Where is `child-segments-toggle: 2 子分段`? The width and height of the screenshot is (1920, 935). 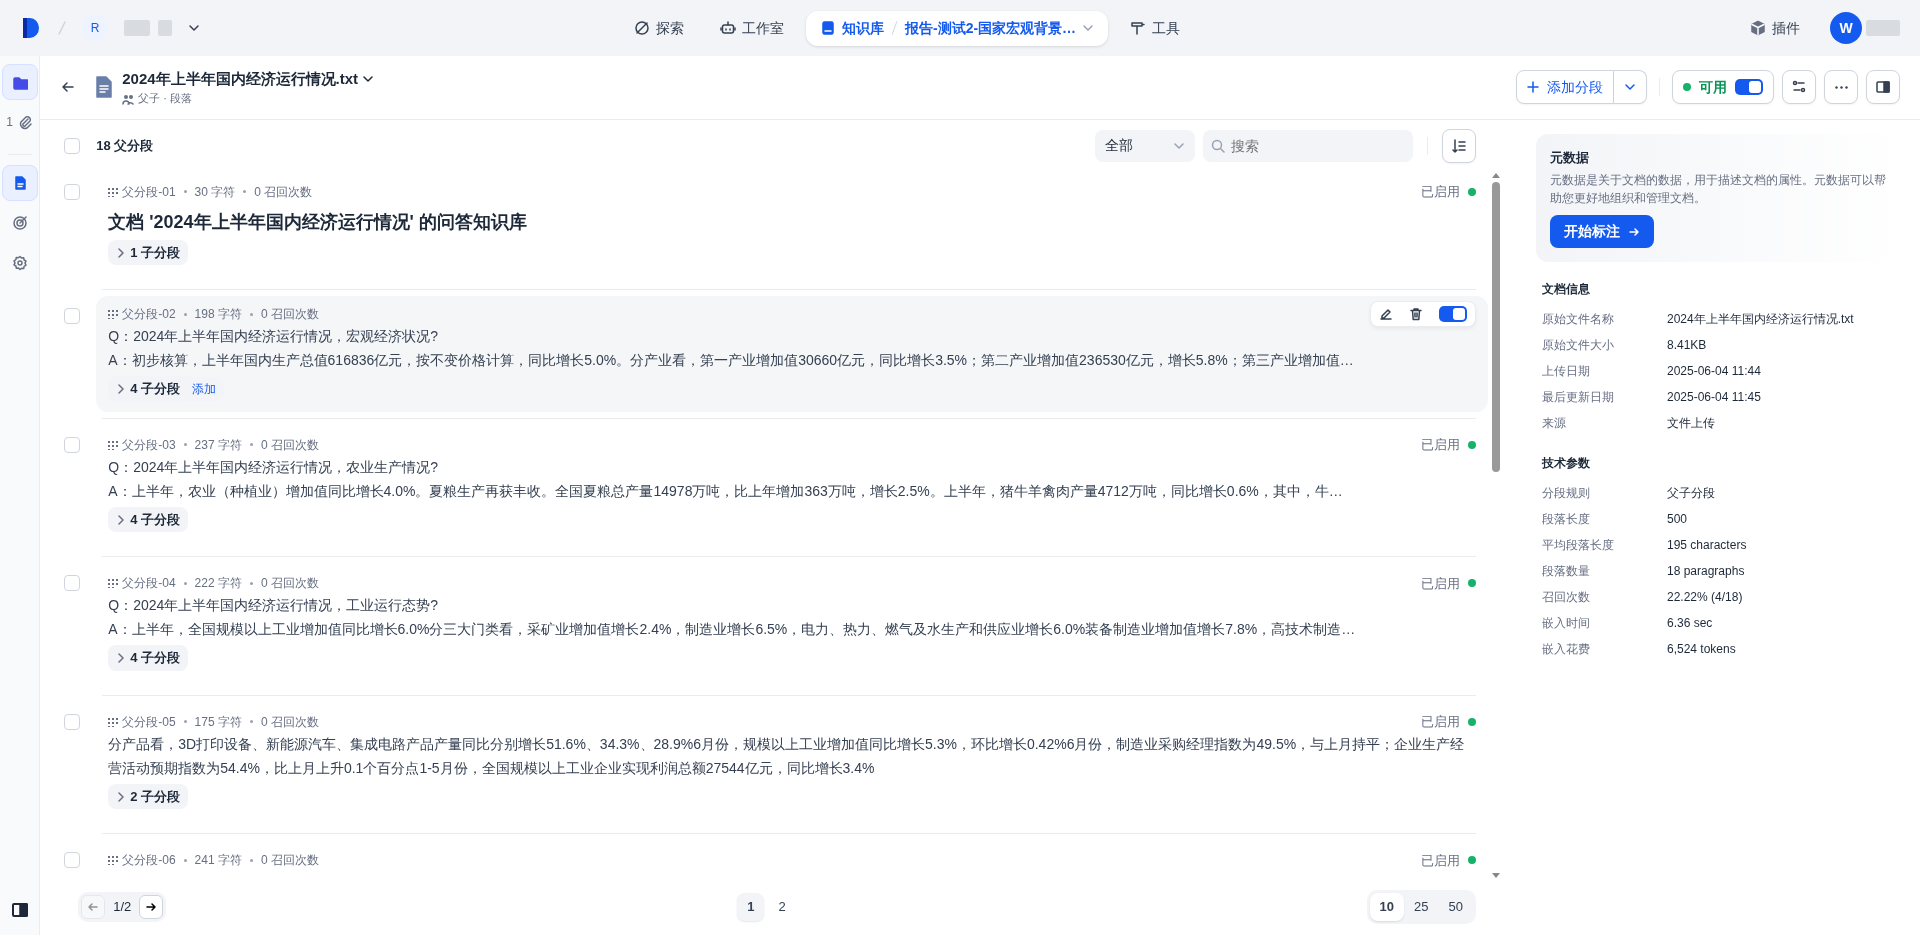 child-segments-toggle: 2 子分段 is located at coordinates (148, 796).